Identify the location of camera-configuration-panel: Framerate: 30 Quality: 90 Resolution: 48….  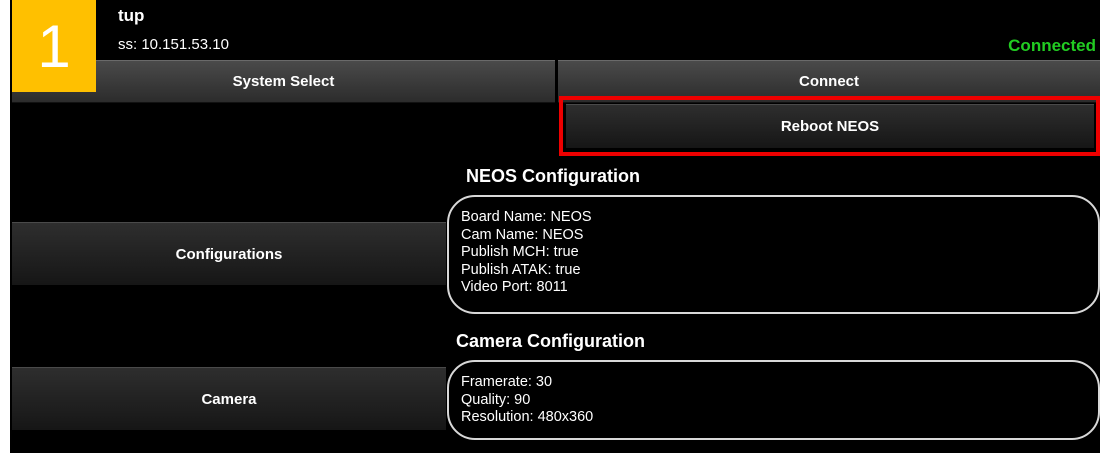
(773, 400).